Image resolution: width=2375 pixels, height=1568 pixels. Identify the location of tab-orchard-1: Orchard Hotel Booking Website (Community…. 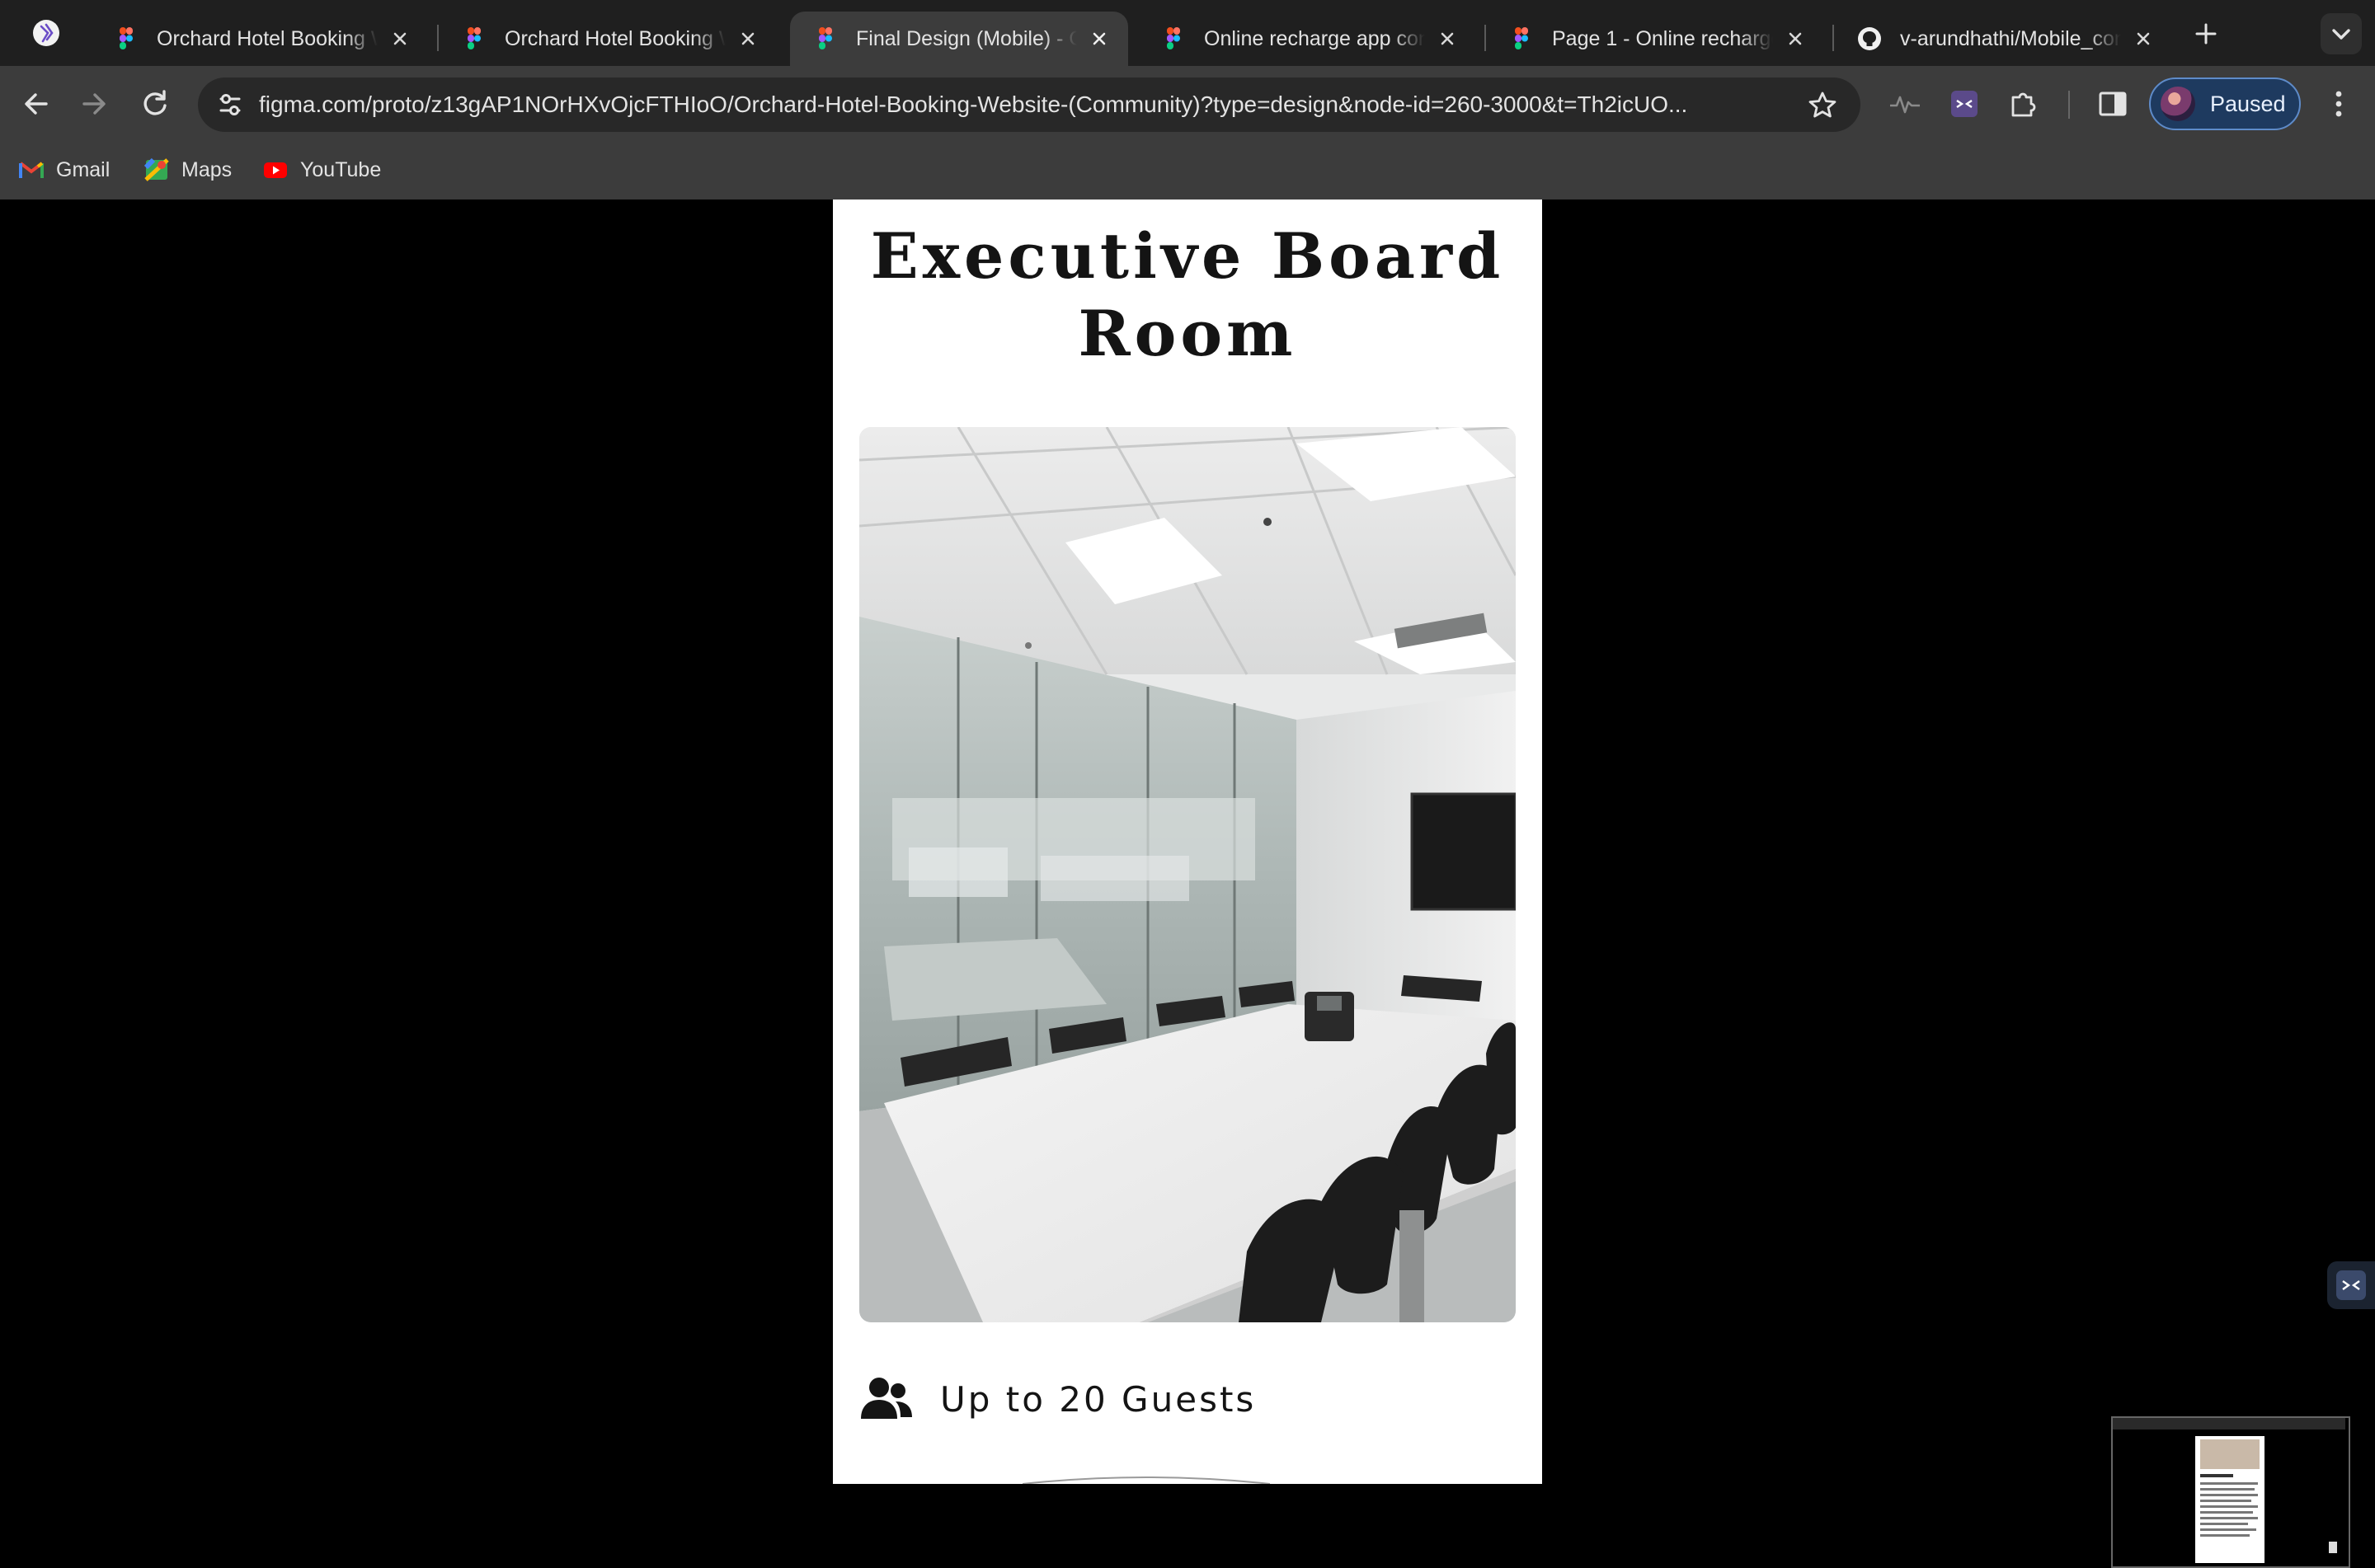
(260, 39).